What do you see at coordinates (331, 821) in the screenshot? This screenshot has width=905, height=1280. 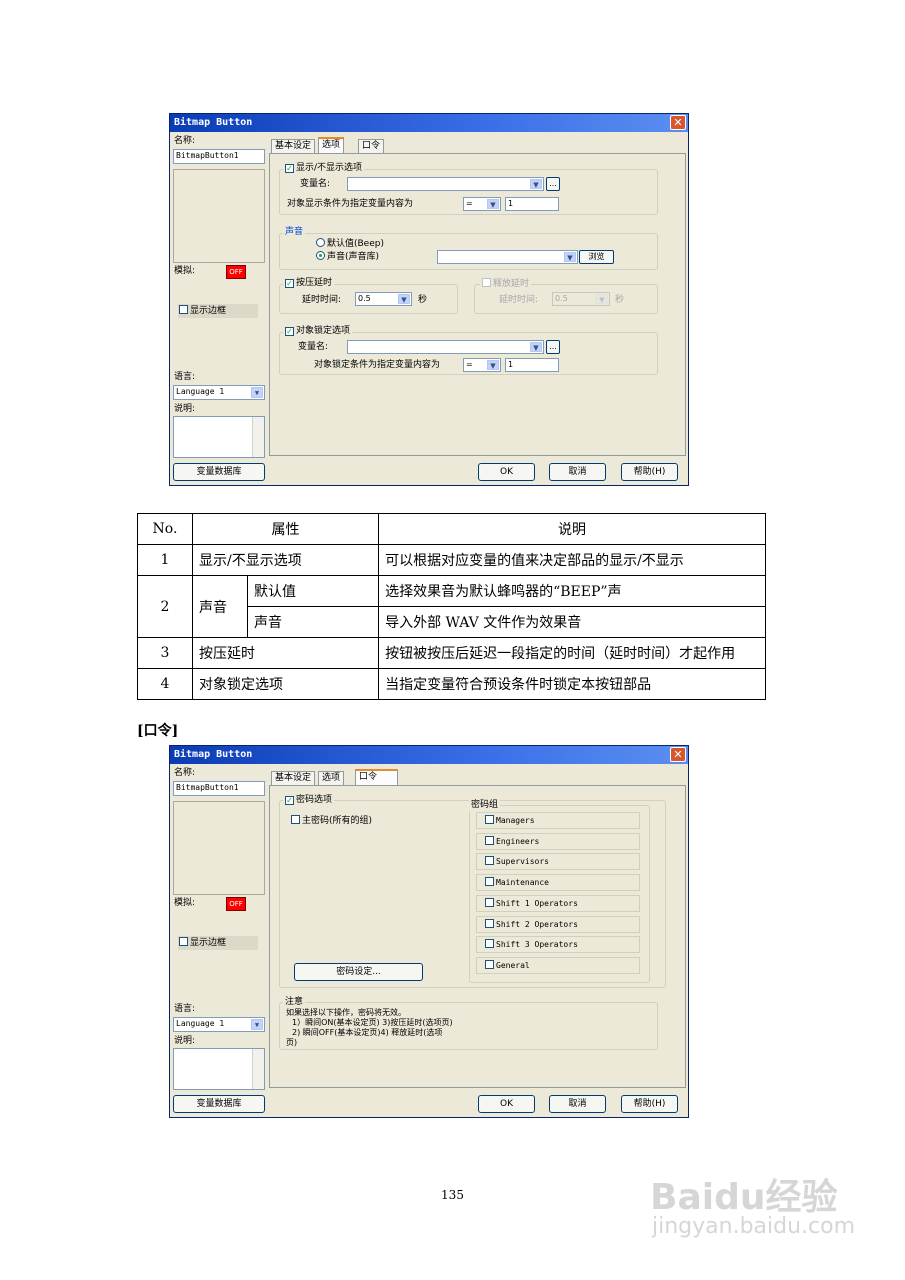 I see `master-password-checkbox: 主密码(所有的组)` at bounding box center [331, 821].